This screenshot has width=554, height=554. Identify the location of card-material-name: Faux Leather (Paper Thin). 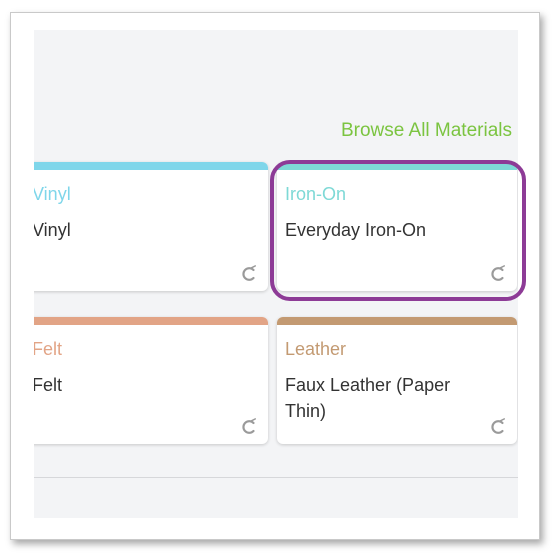
(368, 398).